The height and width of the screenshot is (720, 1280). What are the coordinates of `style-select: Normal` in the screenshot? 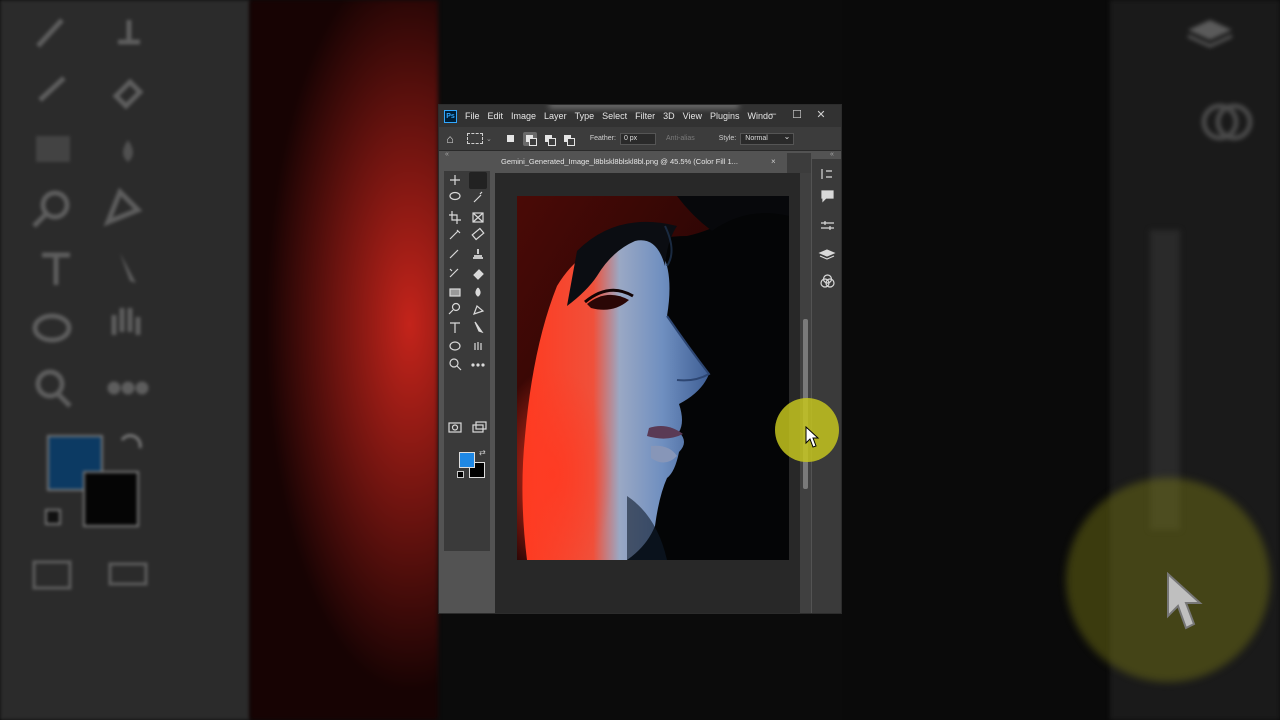 It's located at (767, 138).